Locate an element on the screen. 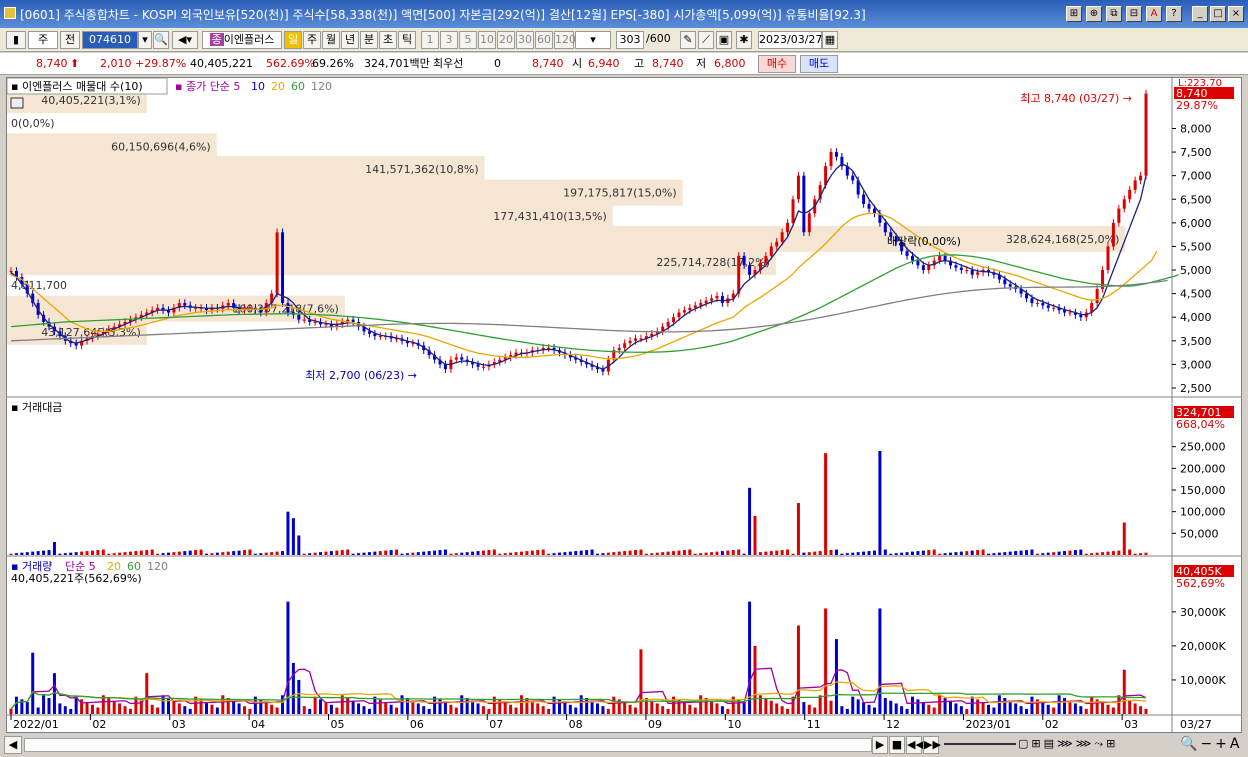 The height and width of the screenshot is (757, 1248). period-second: 초 is located at coordinates (388, 40).